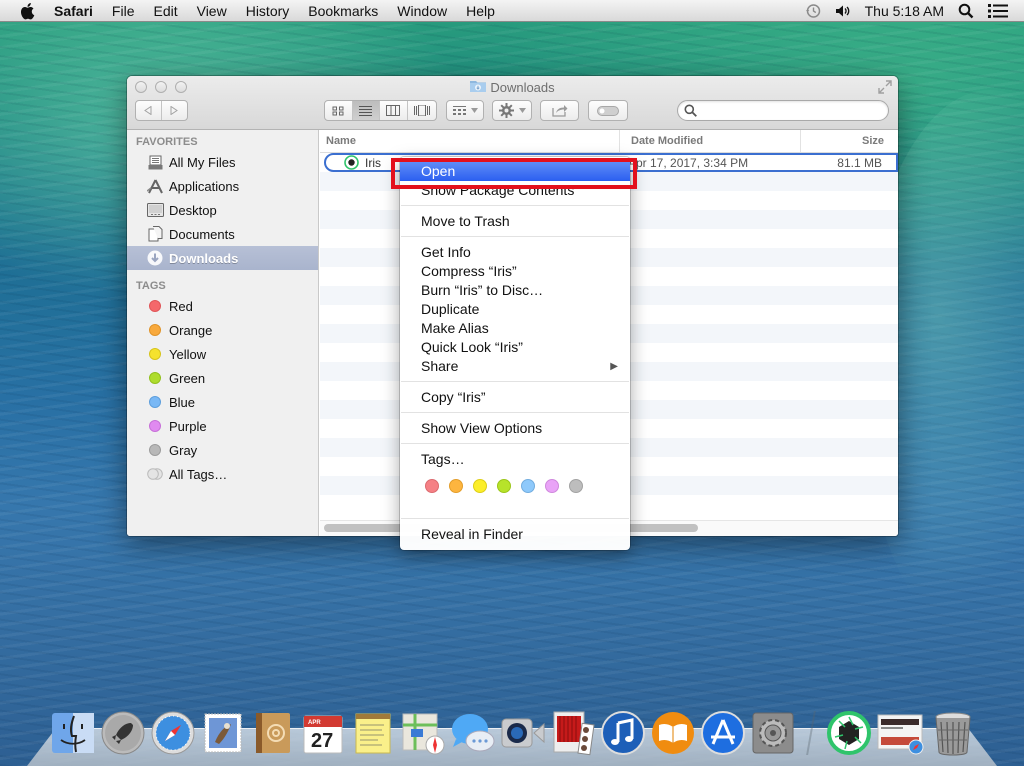  Describe the element at coordinates (515, 171) in the screenshot. I see `menu-item-open: Open` at that location.